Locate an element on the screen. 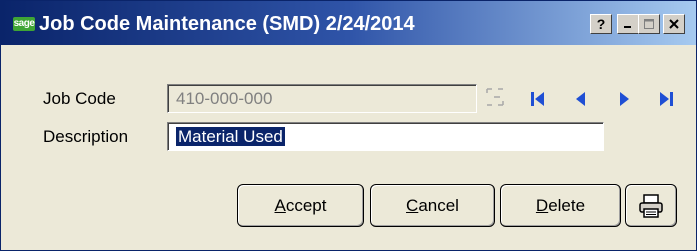 The image size is (697, 251). maximize-icon is located at coordinates (649, 24).